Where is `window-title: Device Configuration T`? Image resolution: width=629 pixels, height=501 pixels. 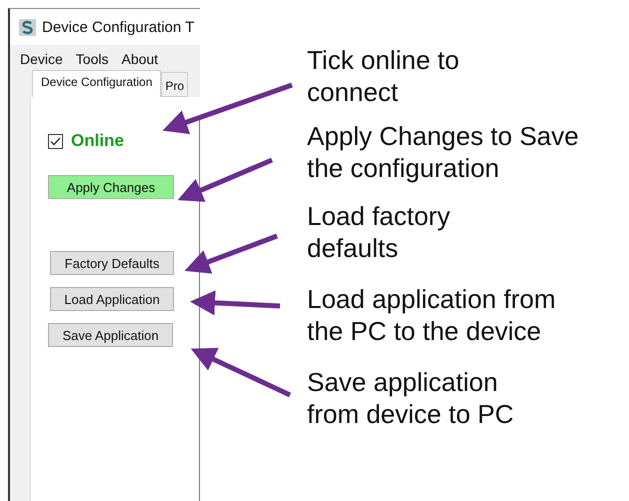 window-title: Device Configuration T is located at coordinates (118, 27).